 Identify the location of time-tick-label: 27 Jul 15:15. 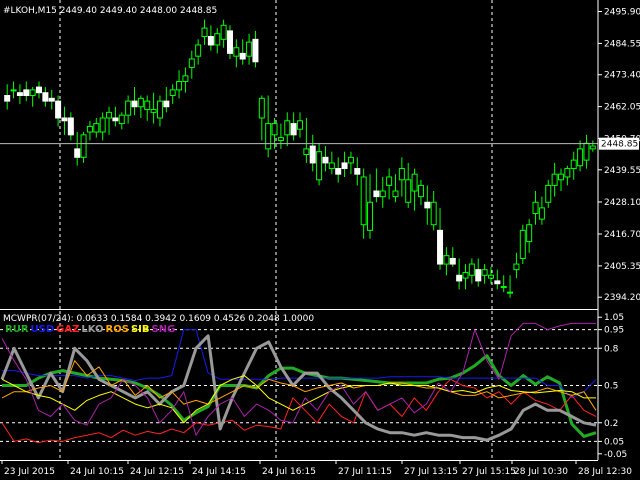
(489, 472).